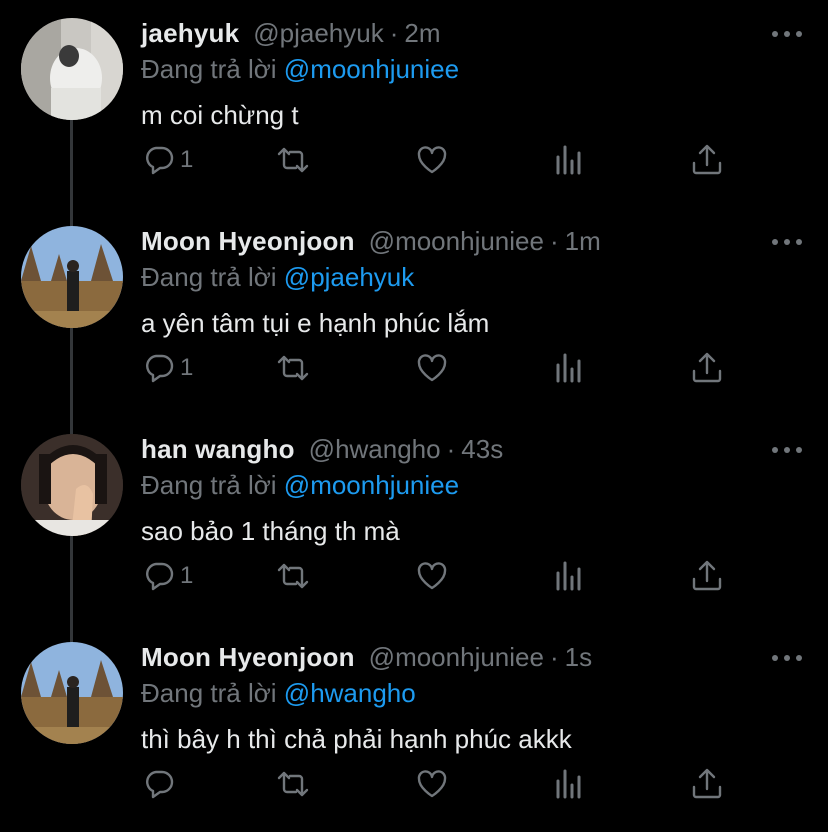 The width and height of the screenshot is (828, 832). I want to click on replying-to: Đang trả lời @pjaehyuk, so click(277, 277).